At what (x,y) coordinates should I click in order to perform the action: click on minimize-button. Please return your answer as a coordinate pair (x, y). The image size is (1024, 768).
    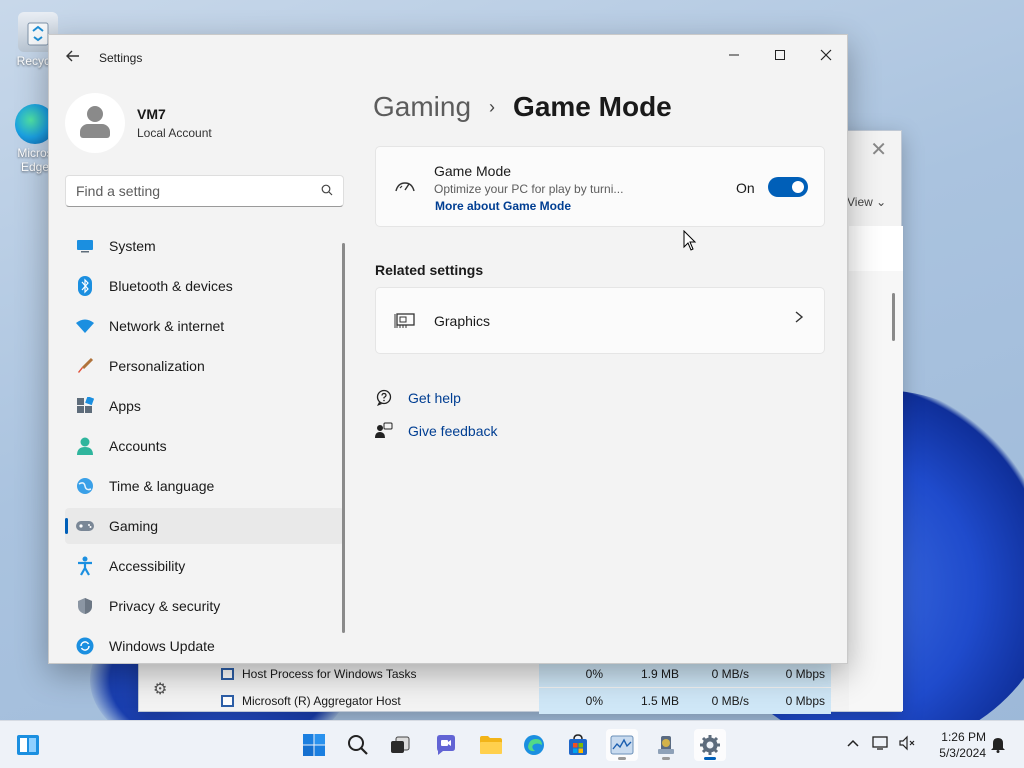
    Looking at the image, I should click on (734, 55).